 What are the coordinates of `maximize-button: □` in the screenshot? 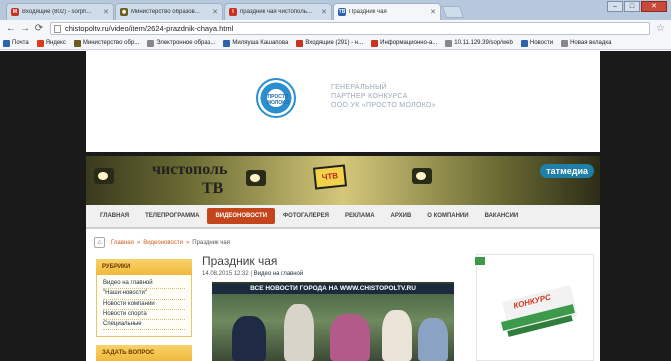 It's located at (632, 6).